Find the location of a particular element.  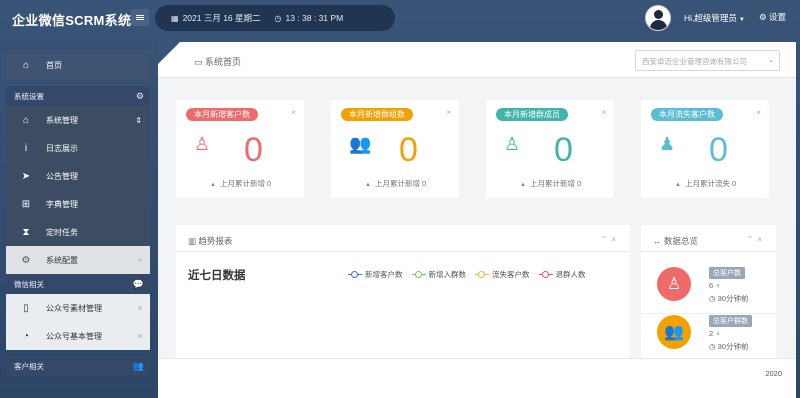

sidebar-item-mp-basic: ◔ 公众号基本管理 is located at coordinates (78, 336).